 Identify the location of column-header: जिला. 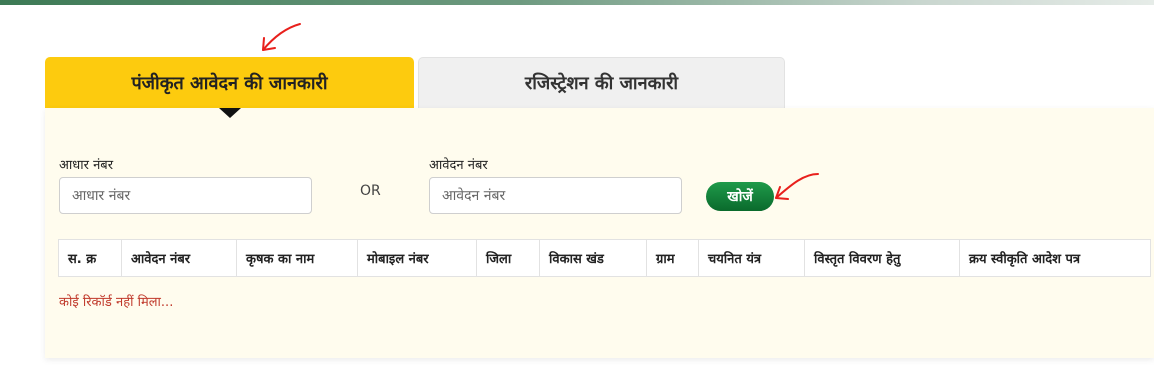
(508, 258).